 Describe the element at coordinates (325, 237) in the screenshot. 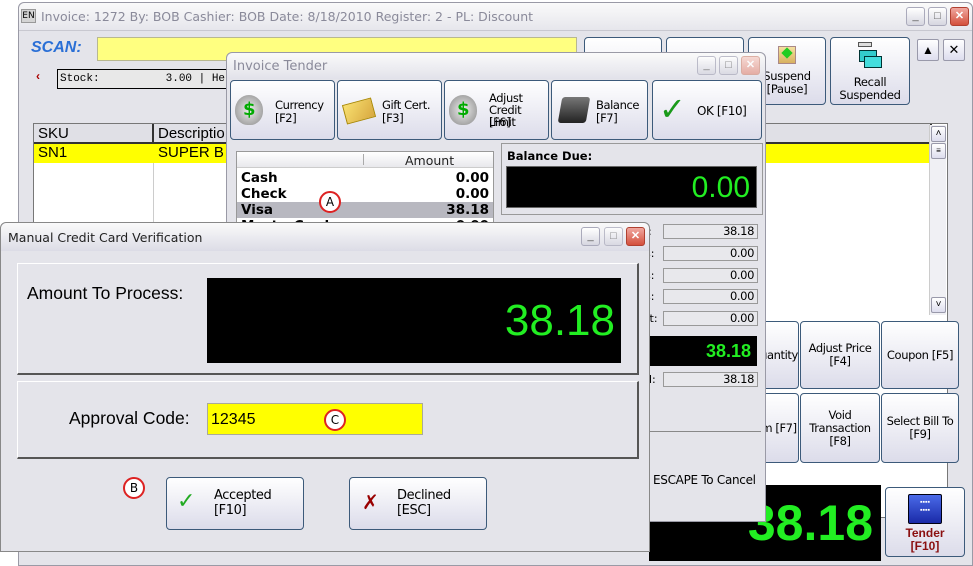

I see `ccv-title-bar: Manual Credit Card Verification _ □ ✕` at that location.